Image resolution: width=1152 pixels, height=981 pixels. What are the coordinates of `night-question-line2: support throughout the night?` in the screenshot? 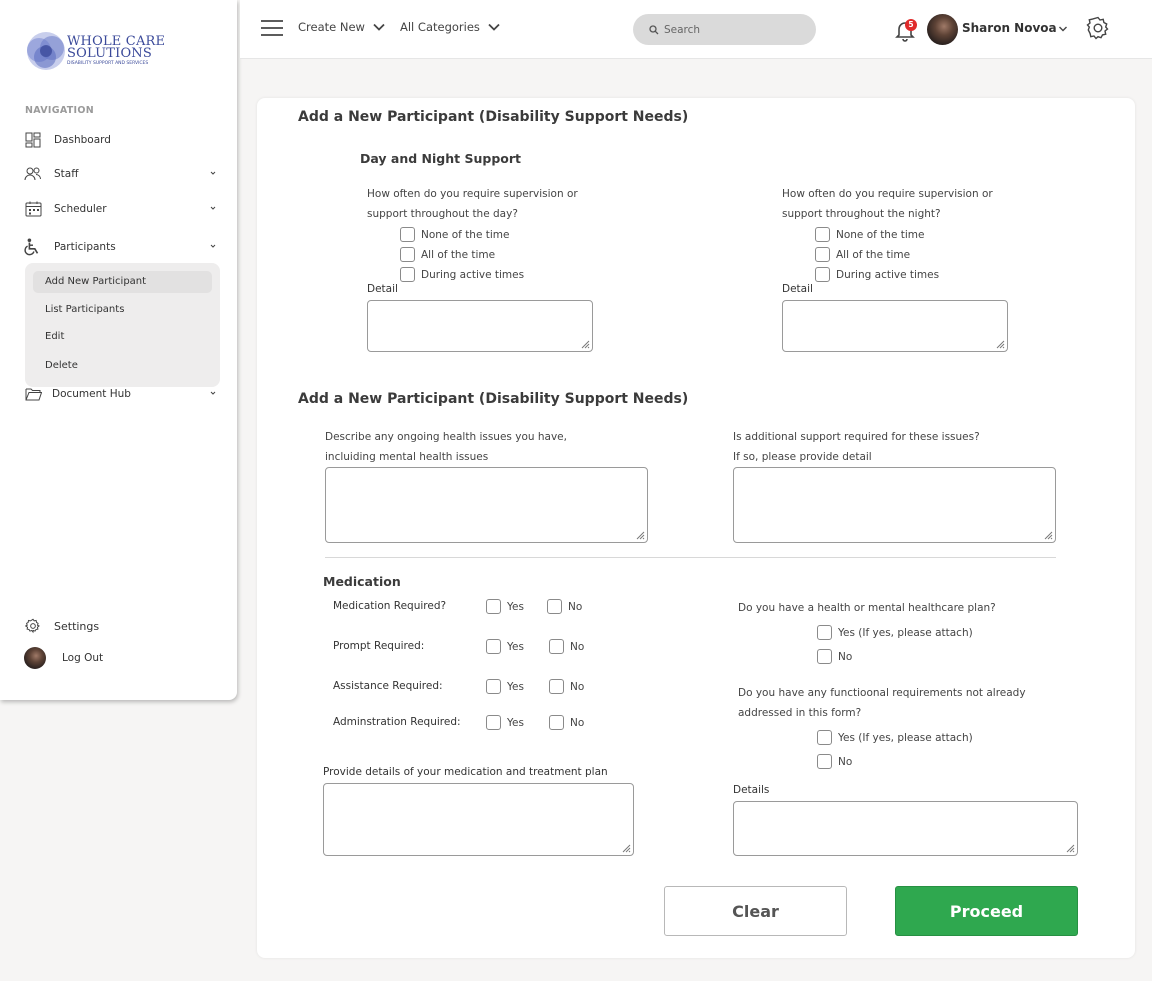 It's located at (861, 214).